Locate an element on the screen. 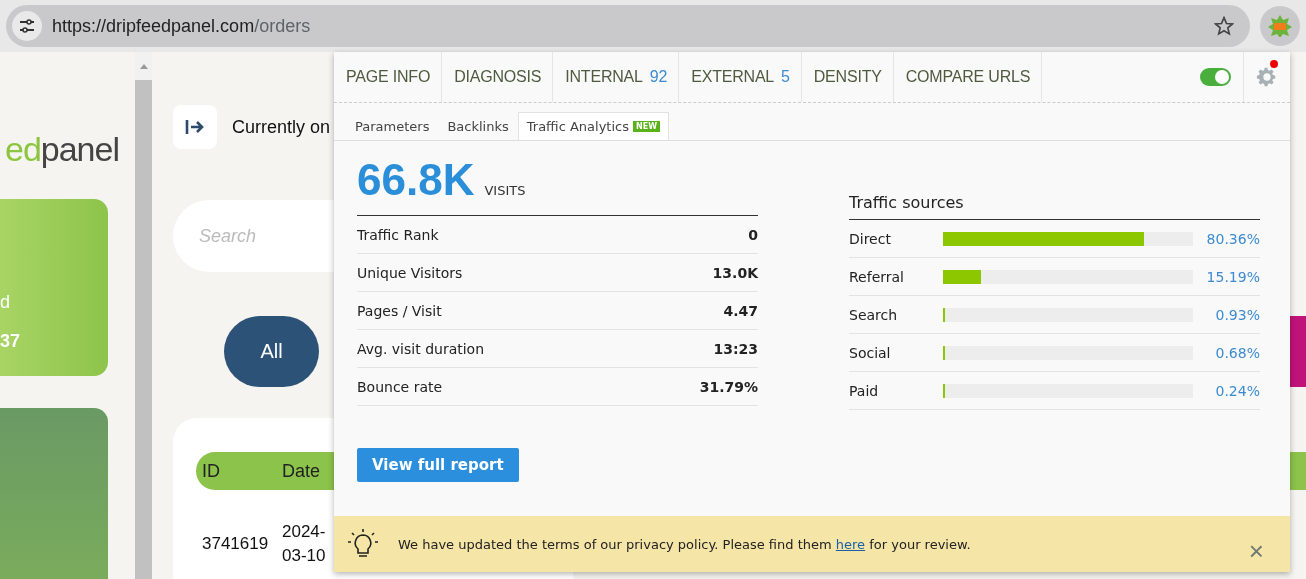  popup-tab: DENSITY is located at coordinates (847, 77).